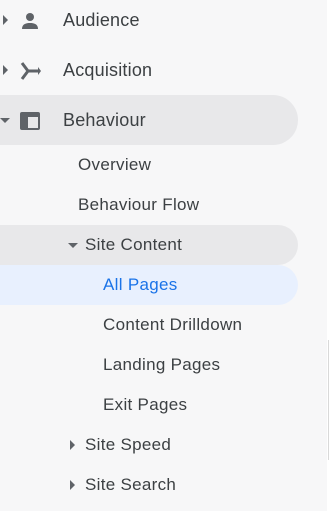  What do you see at coordinates (115, 164) in the screenshot?
I see `nav-subitem-label: Overview` at bounding box center [115, 164].